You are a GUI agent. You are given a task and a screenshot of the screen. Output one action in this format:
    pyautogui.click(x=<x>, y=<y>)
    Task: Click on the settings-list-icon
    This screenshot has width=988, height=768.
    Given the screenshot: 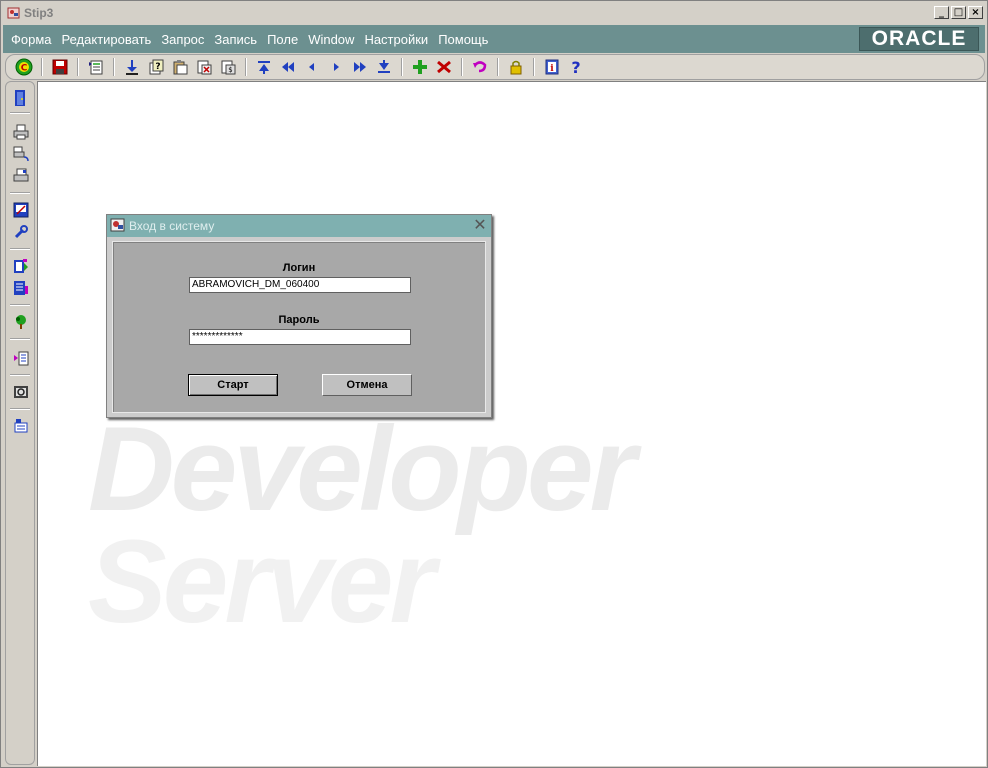 What is the action you would take?
    pyautogui.click(x=21, y=426)
    